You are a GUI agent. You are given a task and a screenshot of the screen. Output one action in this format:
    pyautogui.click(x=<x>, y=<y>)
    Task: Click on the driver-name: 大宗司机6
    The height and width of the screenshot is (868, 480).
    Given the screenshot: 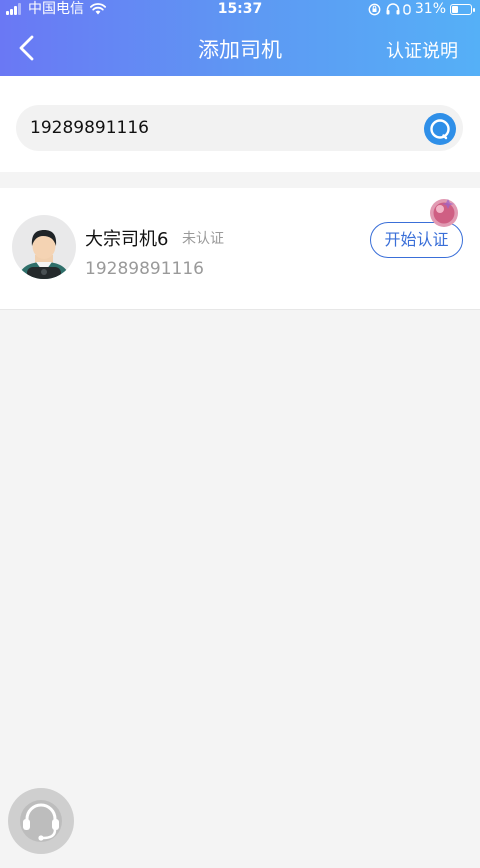 What is the action you would take?
    pyautogui.click(x=127, y=239)
    